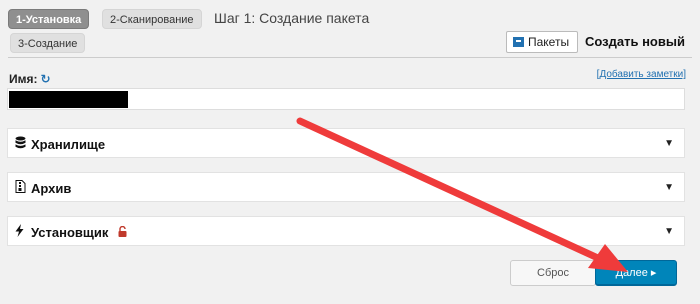 The width and height of the screenshot is (700, 304). What do you see at coordinates (51, 188) in the screenshot?
I see `archive-panel-label: Архив` at bounding box center [51, 188].